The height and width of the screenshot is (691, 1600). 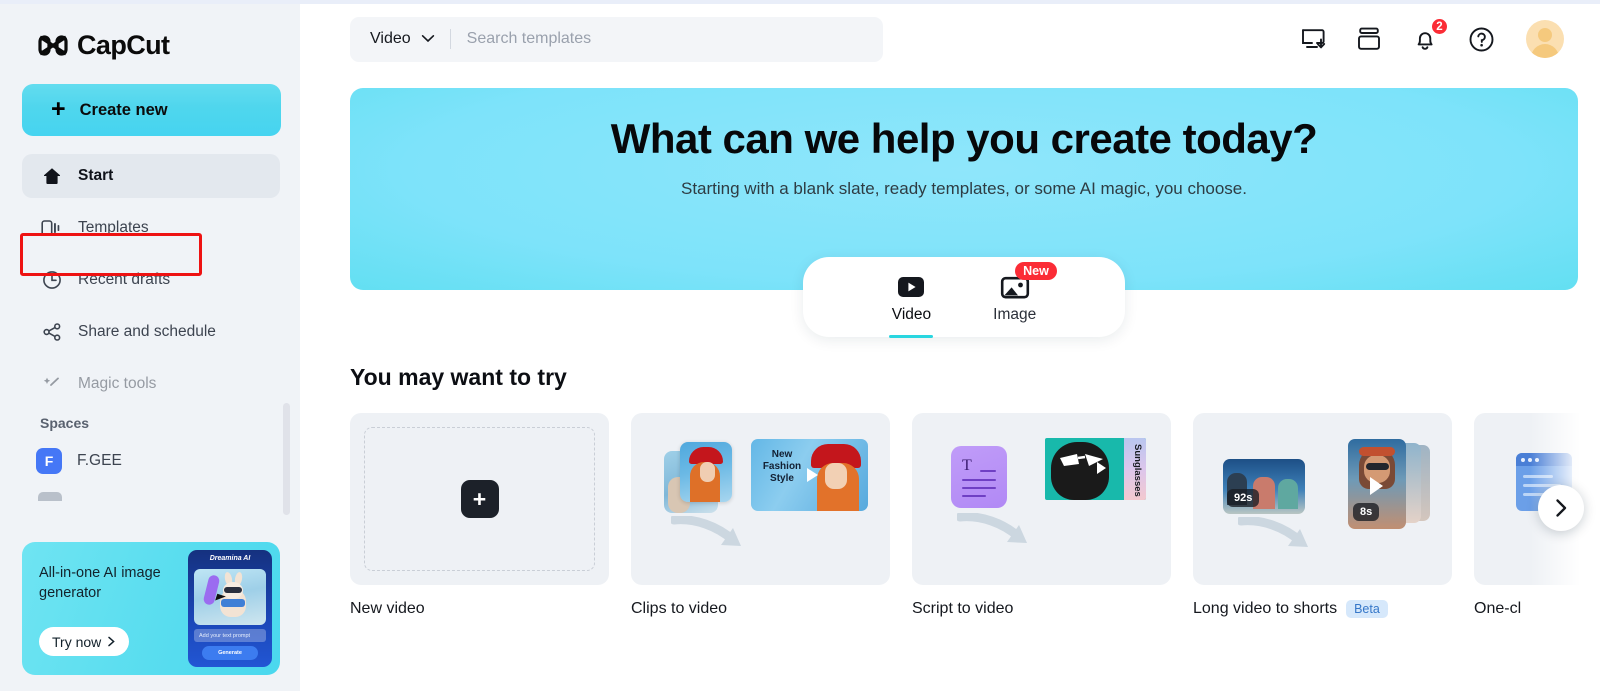 What do you see at coordinates (1015, 314) in the screenshot?
I see `mode-toggle-image-label: Image` at bounding box center [1015, 314].